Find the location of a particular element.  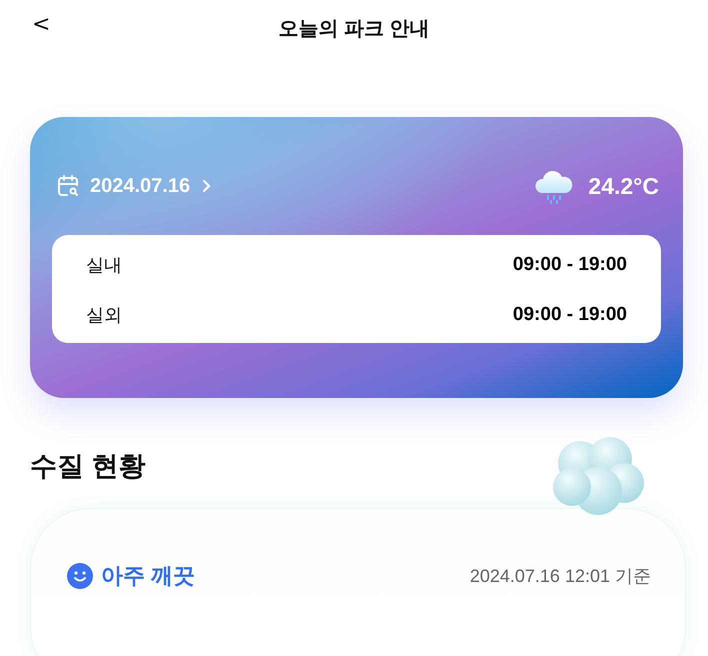

temperature: 24.2°C is located at coordinates (623, 186).